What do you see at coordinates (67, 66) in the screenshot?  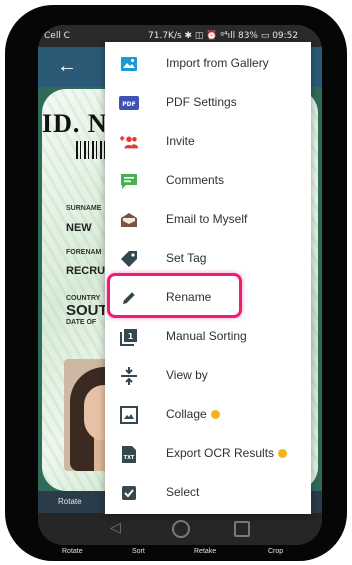 I see `arrow-left-icon: ←` at bounding box center [67, 66].